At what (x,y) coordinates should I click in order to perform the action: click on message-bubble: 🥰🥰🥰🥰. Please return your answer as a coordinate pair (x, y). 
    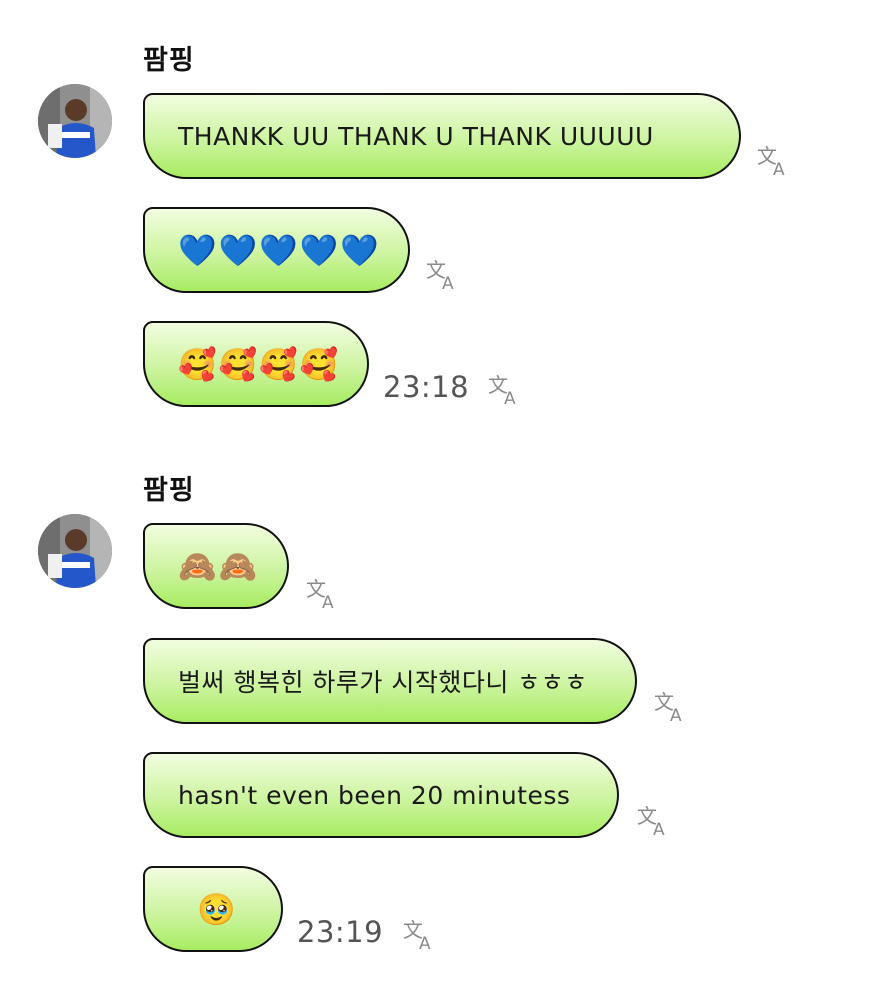
    Looking at the image, I should click on (256, 364).